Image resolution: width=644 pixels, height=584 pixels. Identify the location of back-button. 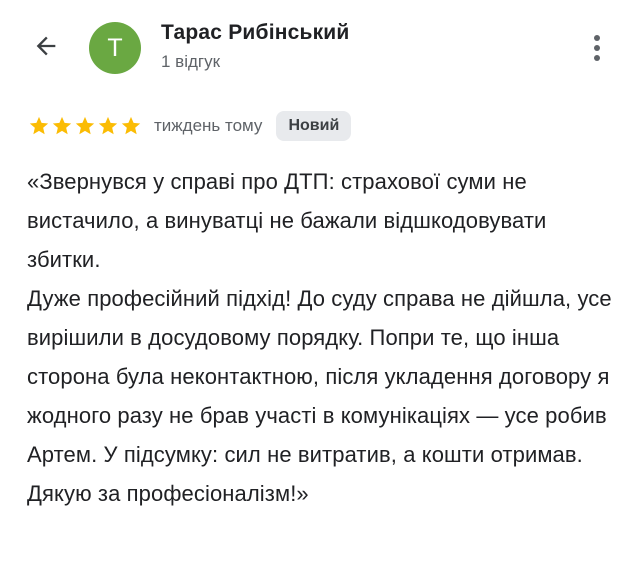
(46, 46).